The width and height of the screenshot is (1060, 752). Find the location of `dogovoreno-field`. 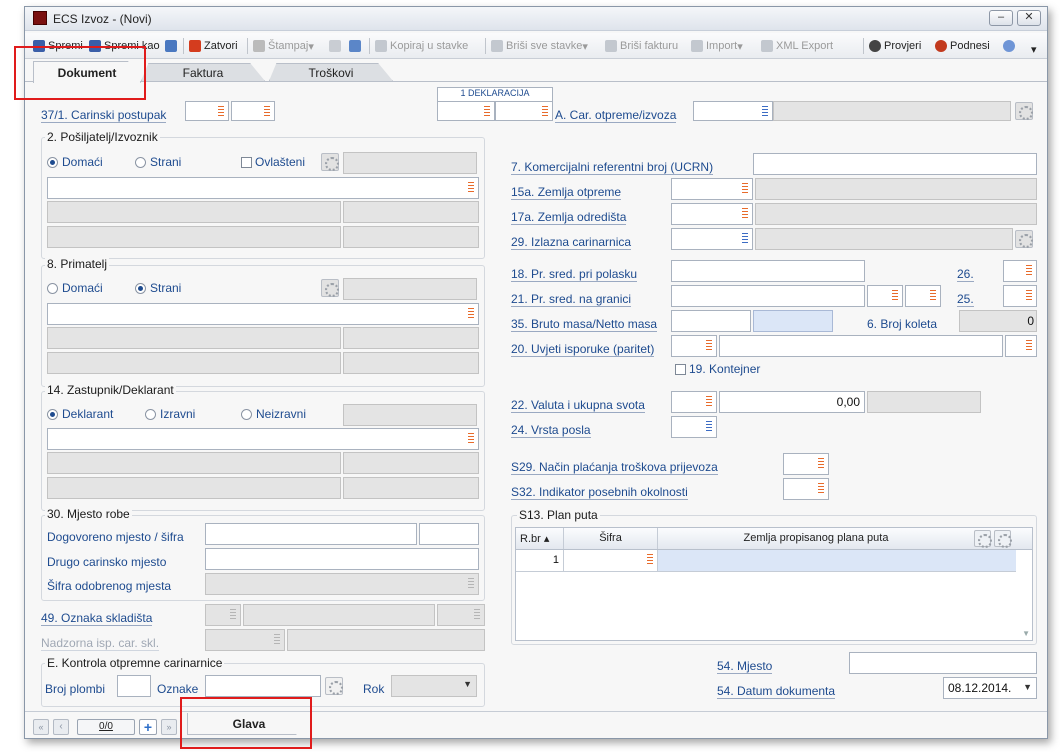

dogovoreno-field is located at coordinates (311, 534).